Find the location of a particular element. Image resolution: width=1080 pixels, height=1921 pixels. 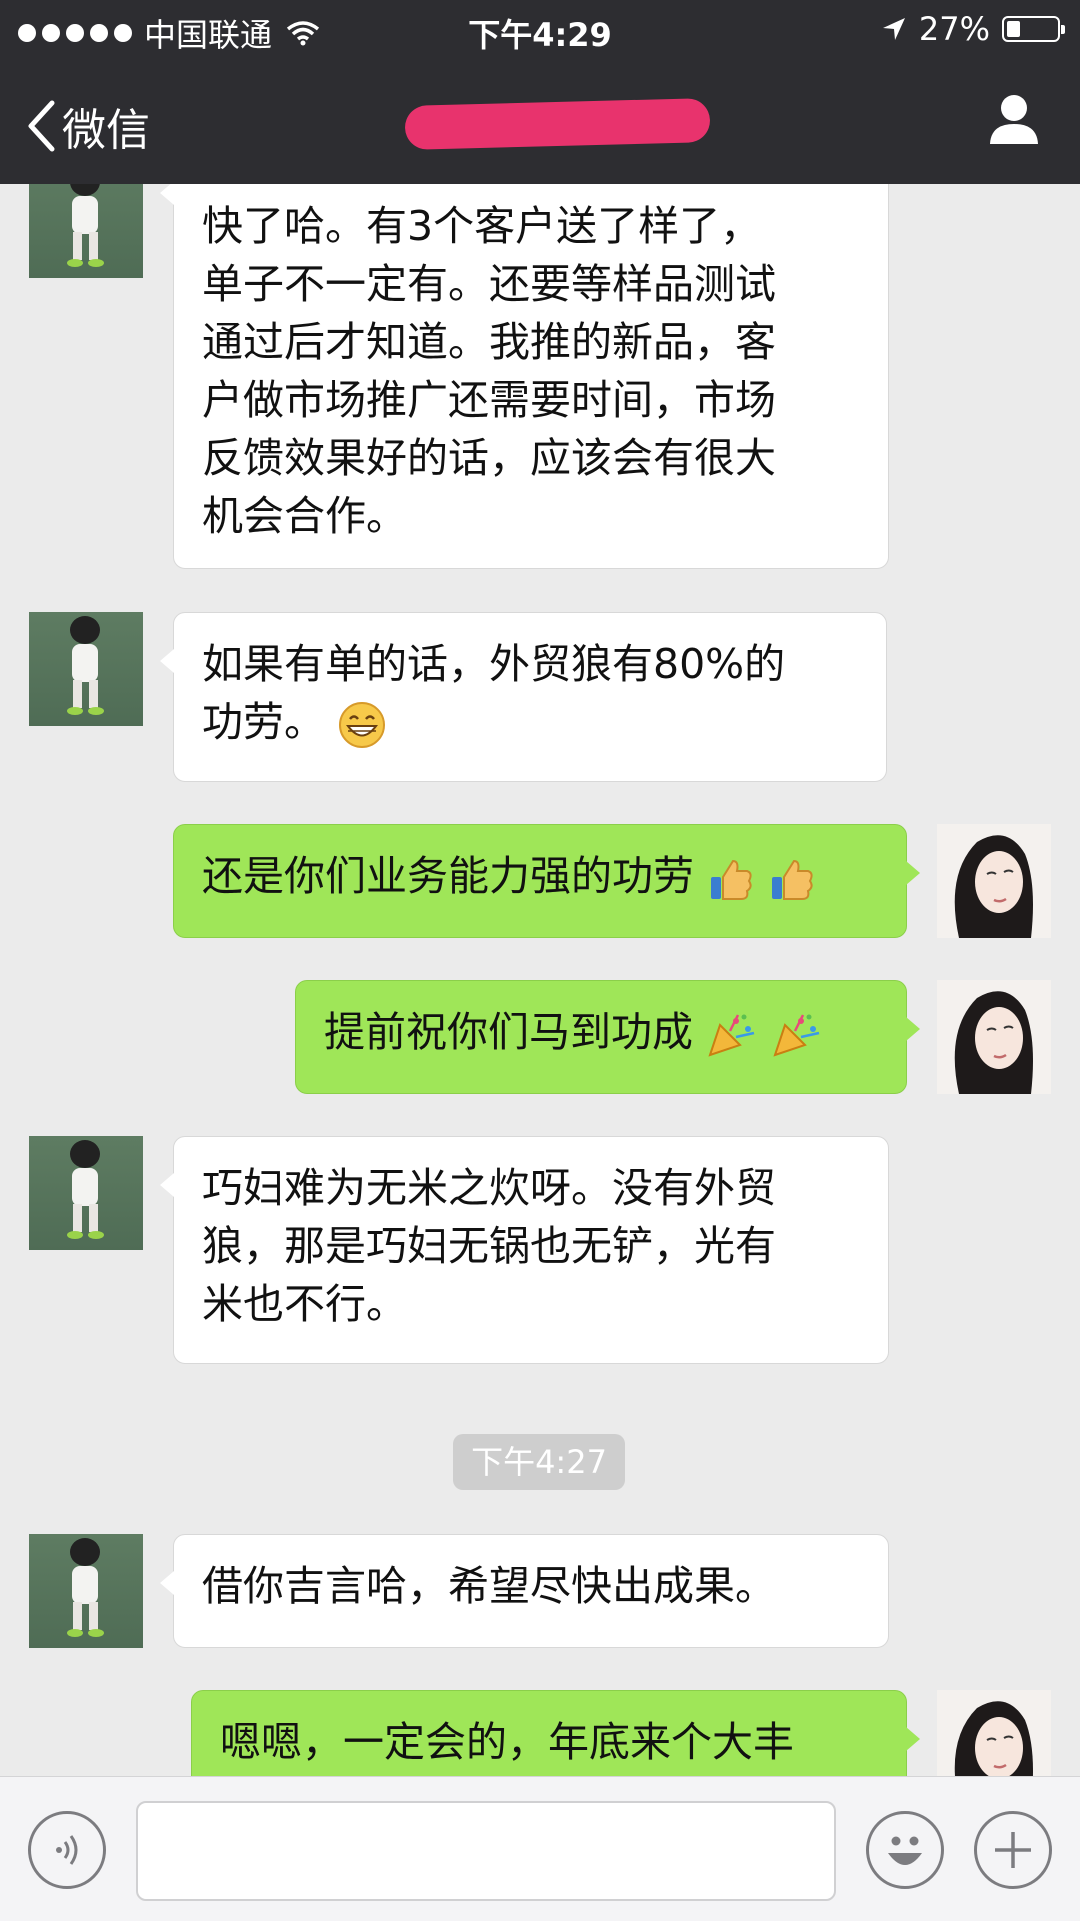

redacted-title-mark is located at coordinates (557, 124).